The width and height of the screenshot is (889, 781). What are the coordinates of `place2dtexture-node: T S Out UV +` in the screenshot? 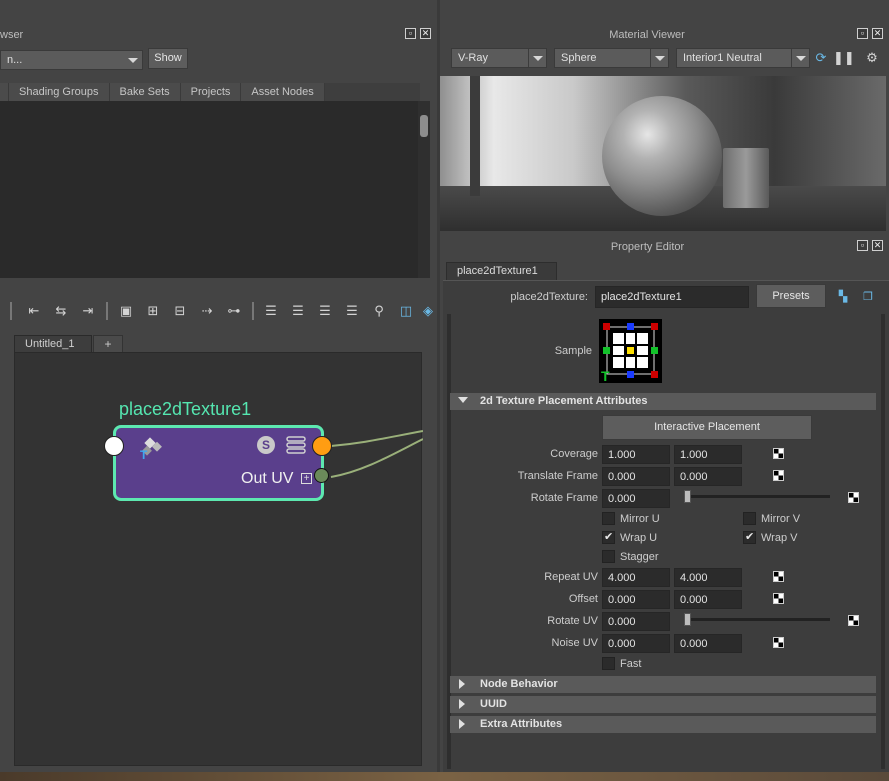 It's located at (218, 463).